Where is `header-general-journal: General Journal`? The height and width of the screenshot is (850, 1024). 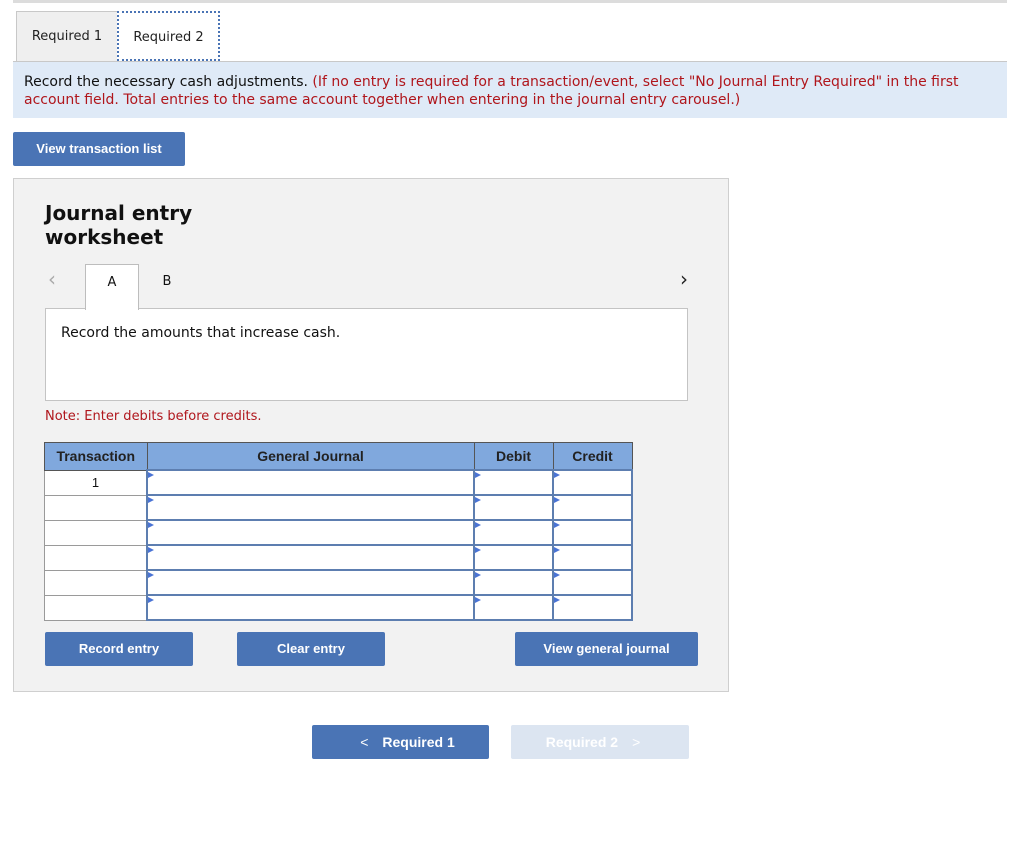
header-general-journal: General Journal is located at coordinates (310, 456).